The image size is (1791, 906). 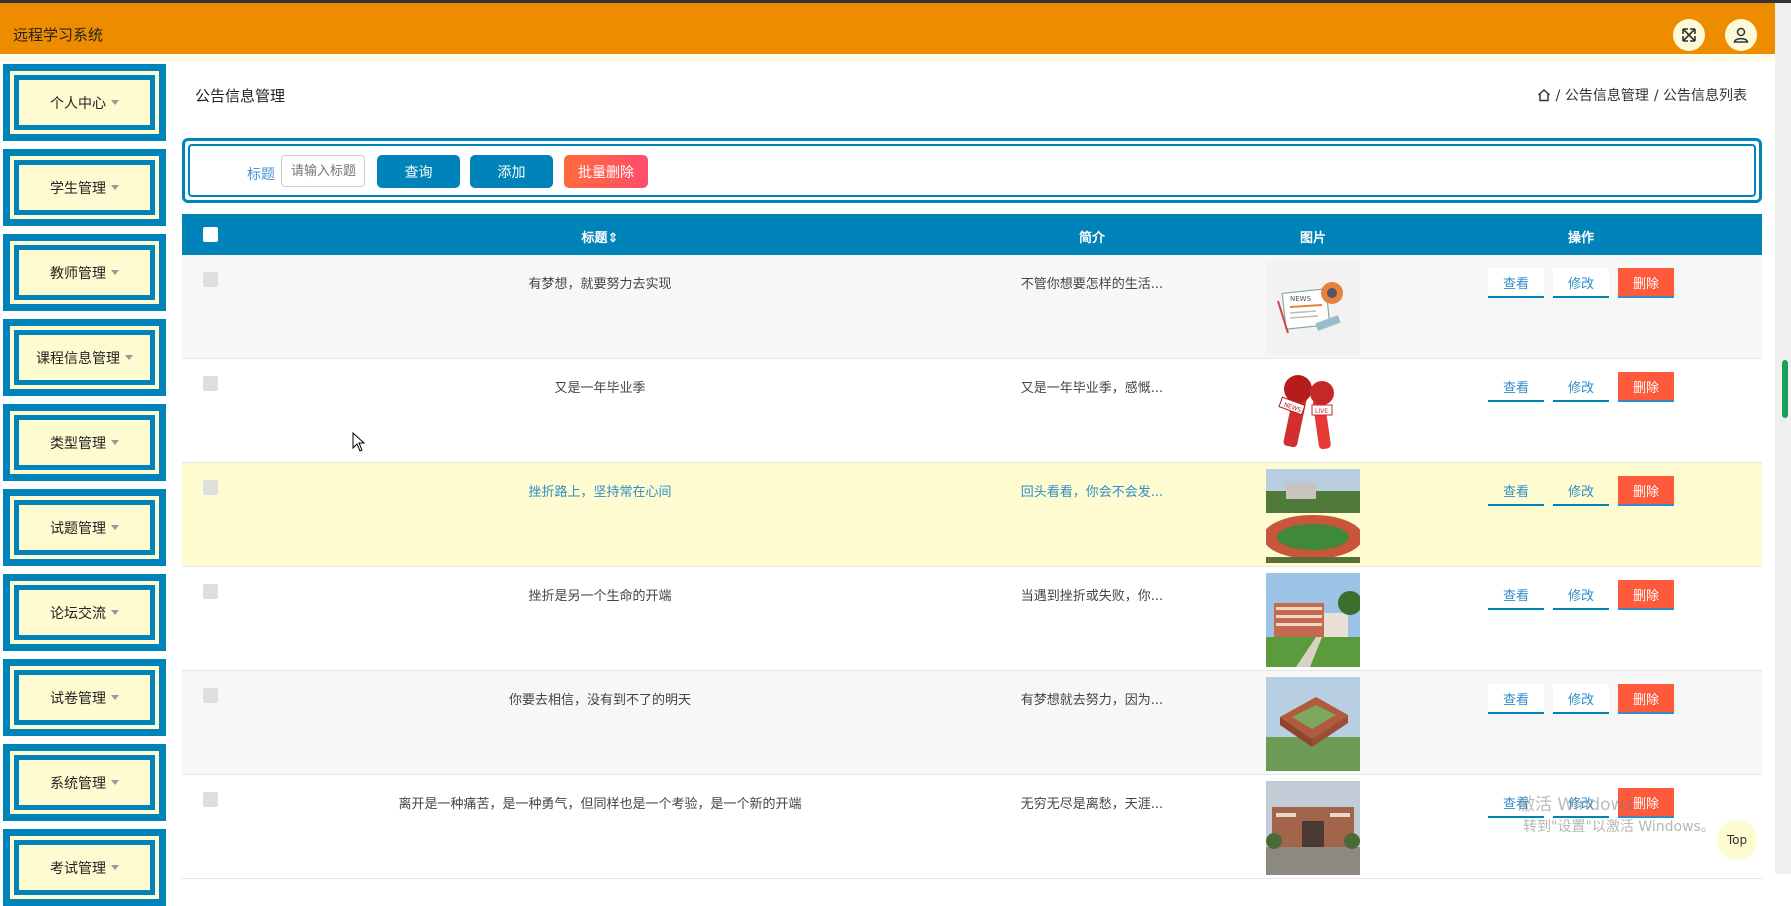 I want to click on row-title: 又是一年毕业季, so click(x=600, y=388).